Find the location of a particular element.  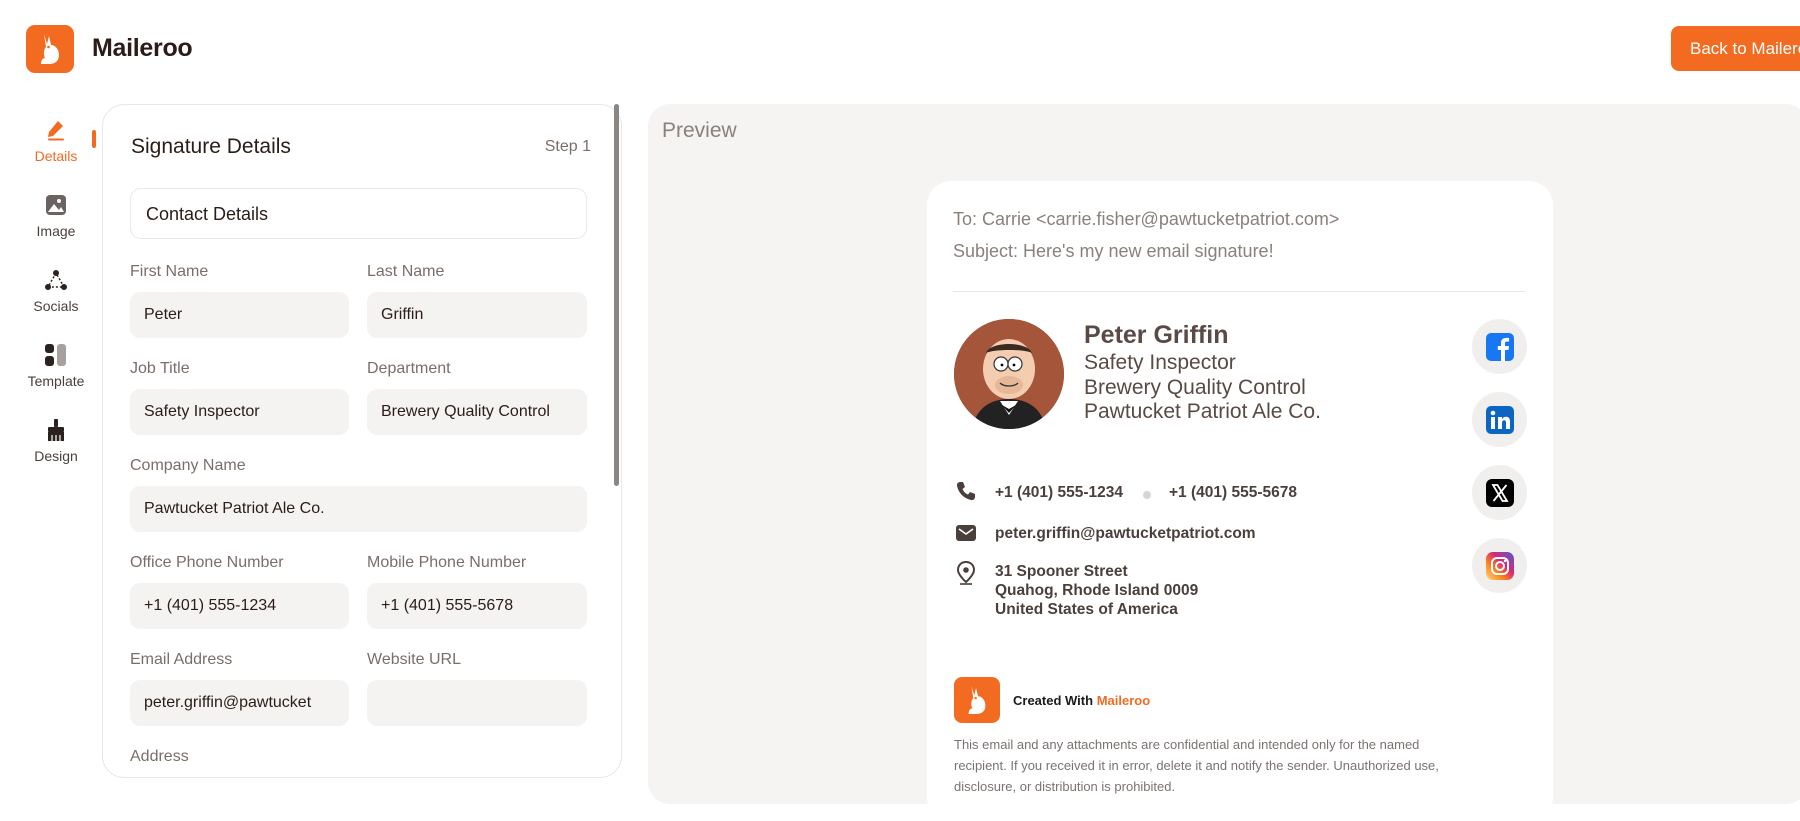

panel-title: Signature Details is located at coordinates (211, 146).